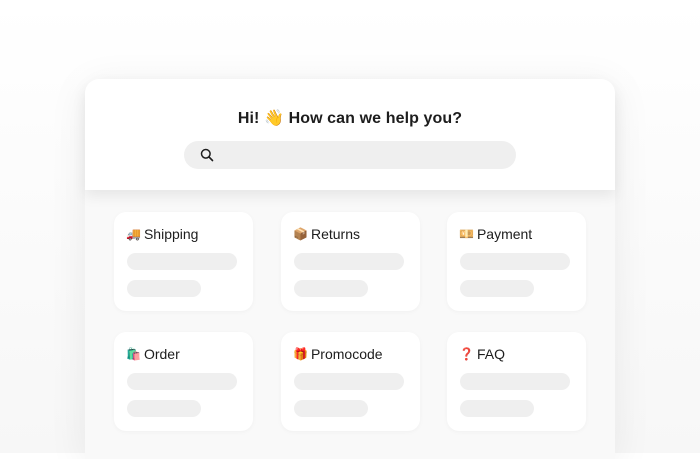 Image resolution: width=700 pixels, height=459 pixels. I want to click on category-title: 📦 Returns, so click(326, 234).